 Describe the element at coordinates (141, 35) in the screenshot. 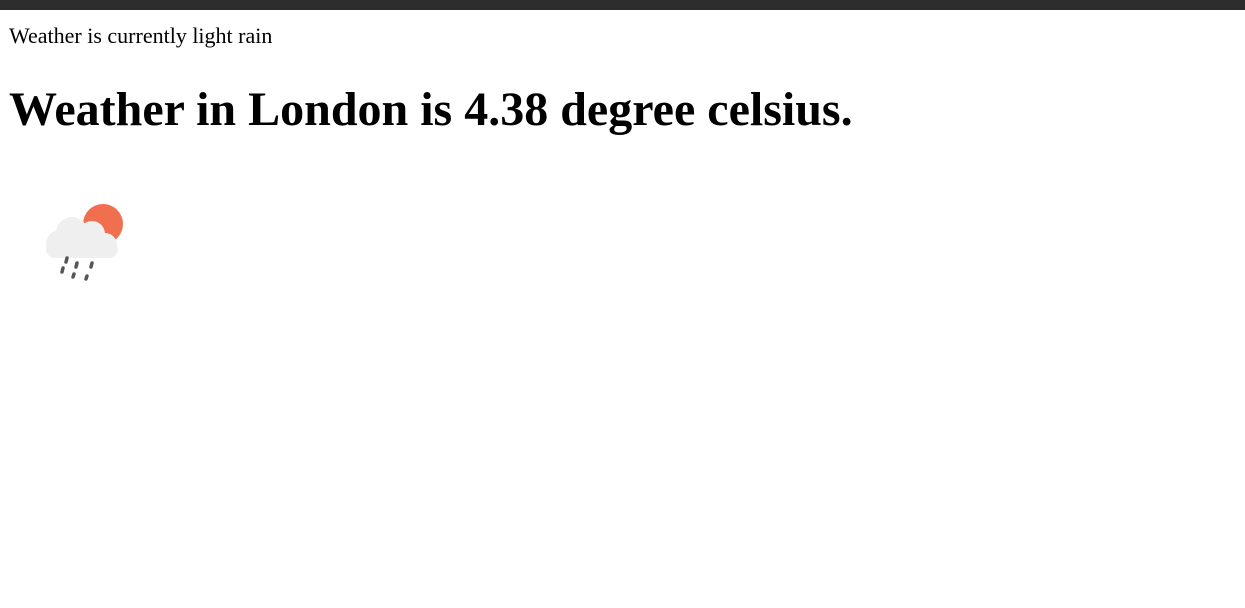

I see `weather-description: Weather is currently light rain` at that location.